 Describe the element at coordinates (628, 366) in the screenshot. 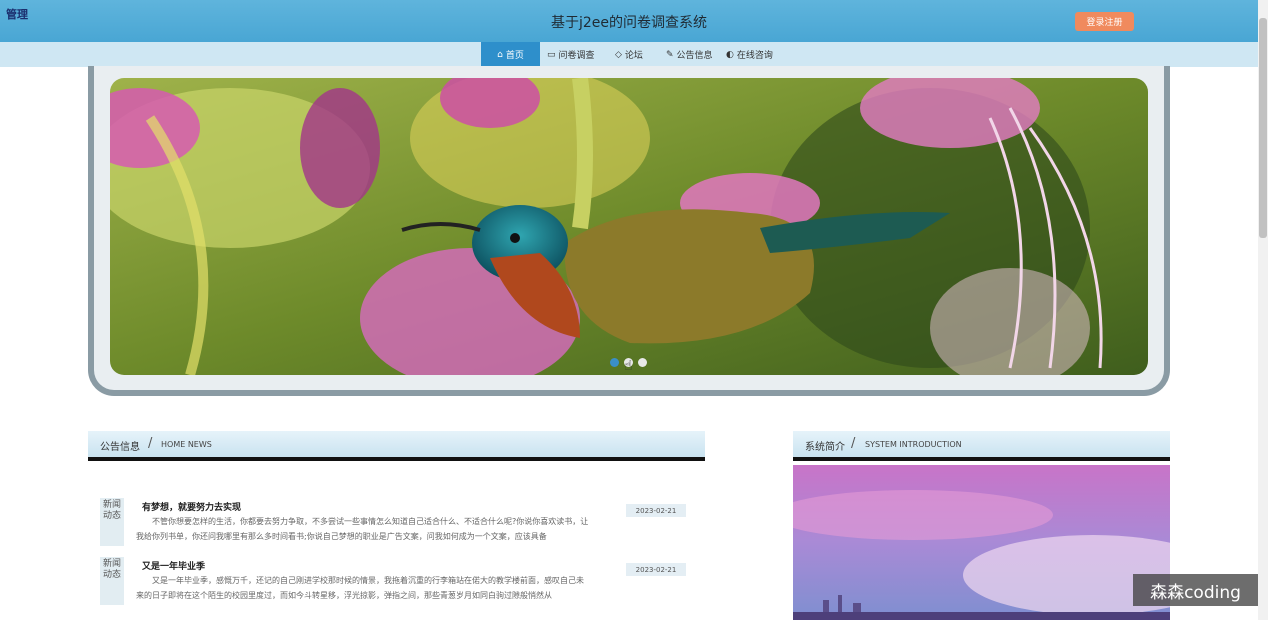

I see `pointer-cursor-icon: ☝` at that location.